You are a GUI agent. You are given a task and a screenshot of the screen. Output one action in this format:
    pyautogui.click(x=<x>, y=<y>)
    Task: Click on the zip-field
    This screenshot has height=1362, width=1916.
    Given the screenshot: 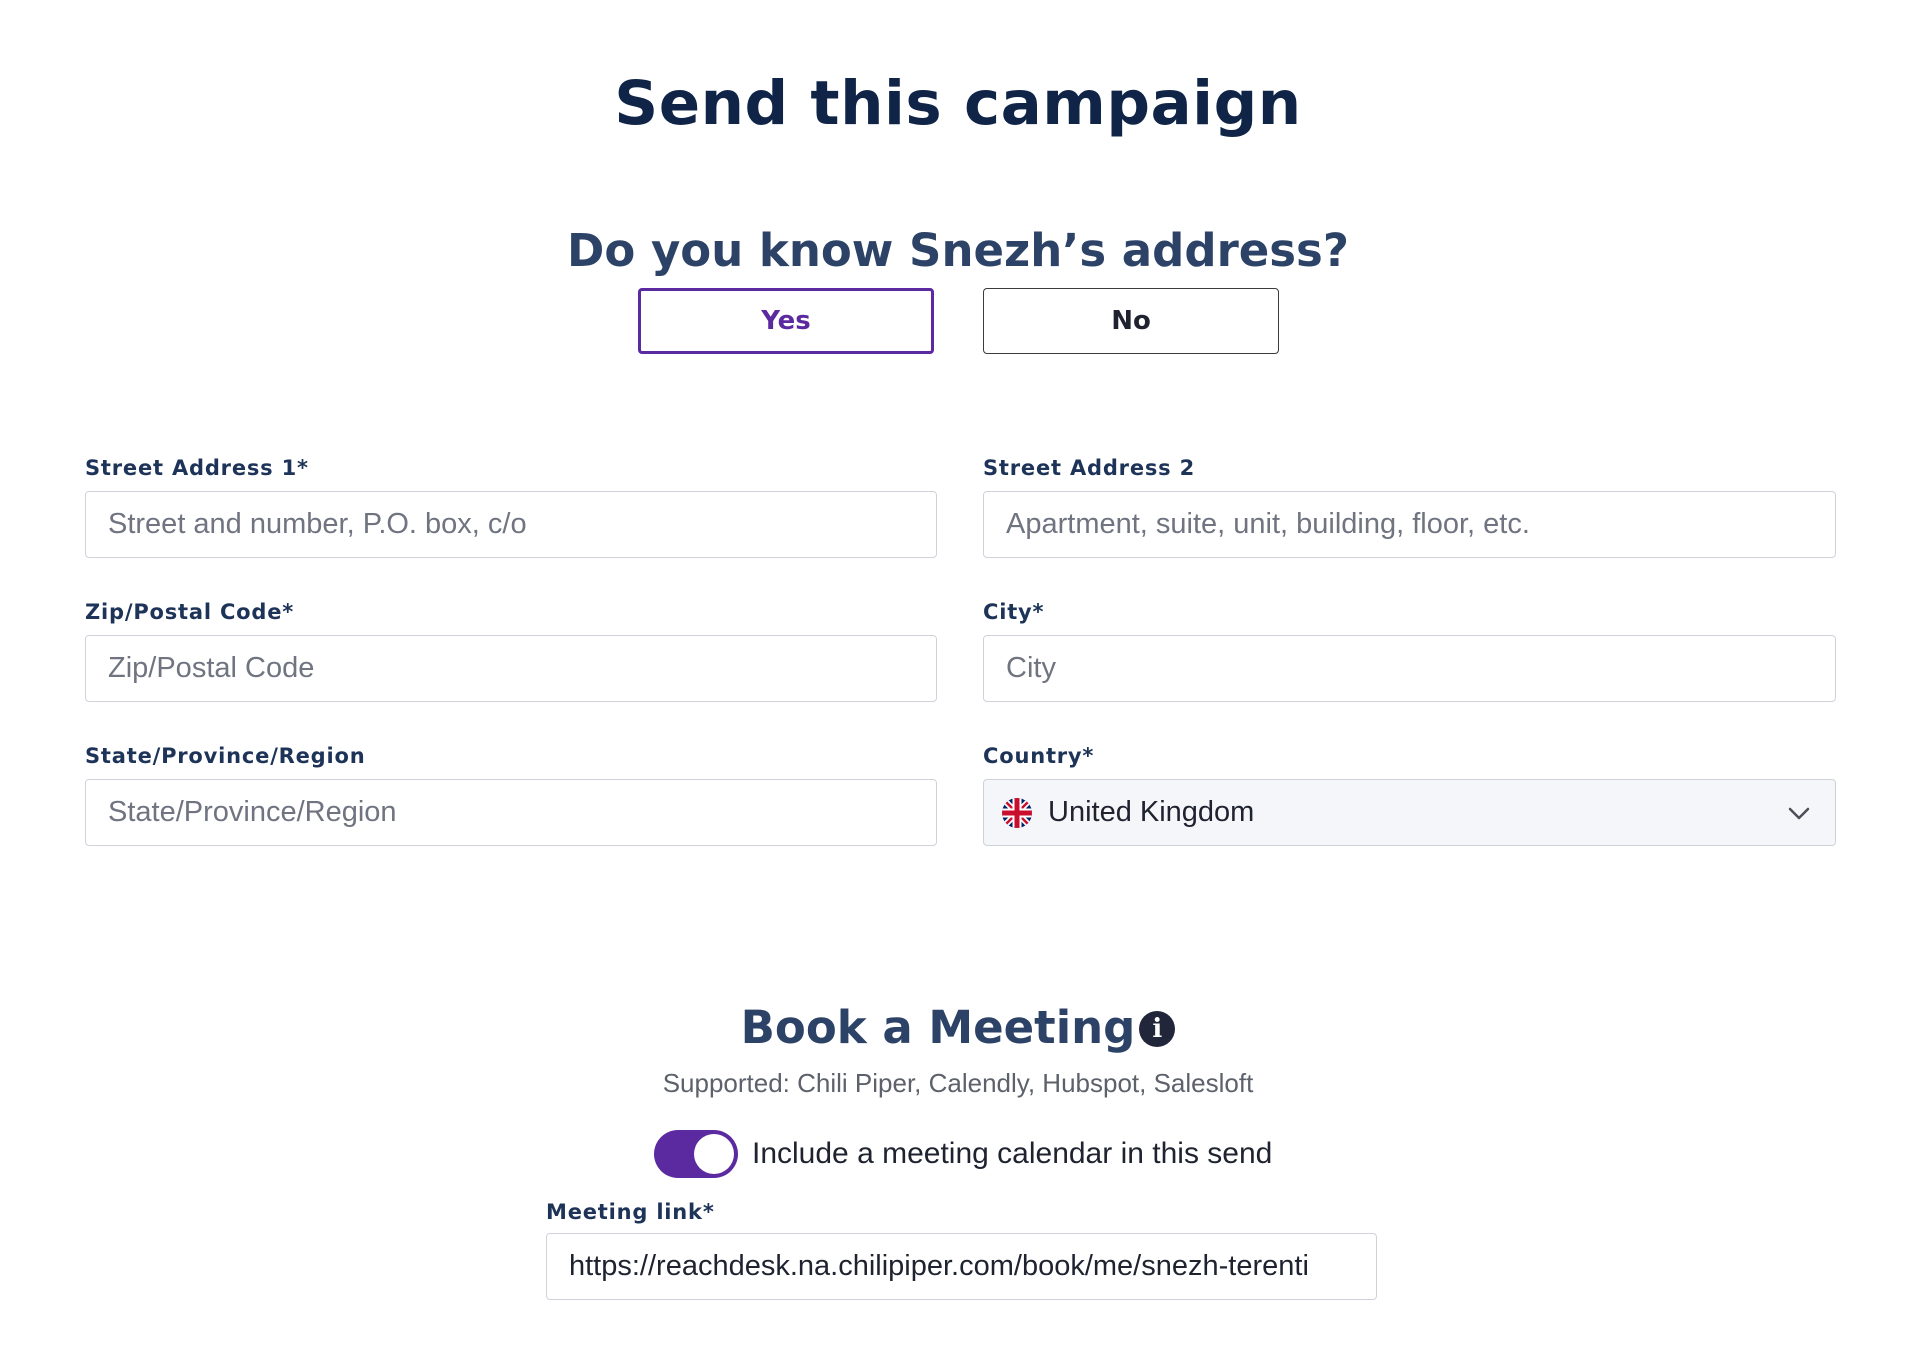 What is the action you would take?
    pyautogui.click(x=511, y=668)
    